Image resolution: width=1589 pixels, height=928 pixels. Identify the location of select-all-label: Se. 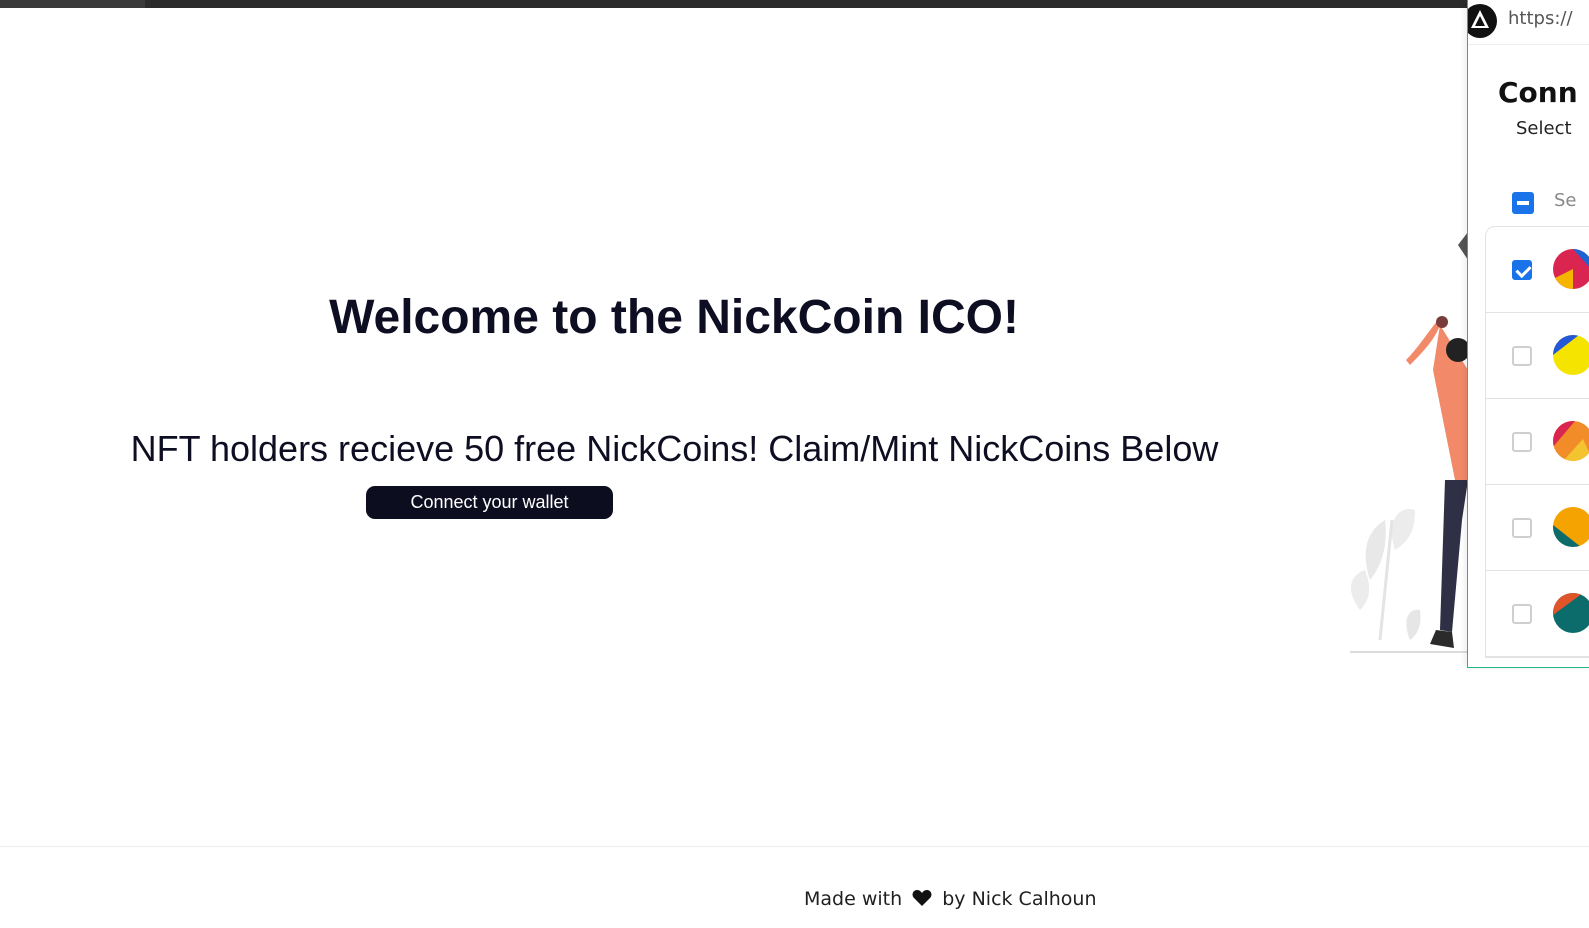
(1565, 200).